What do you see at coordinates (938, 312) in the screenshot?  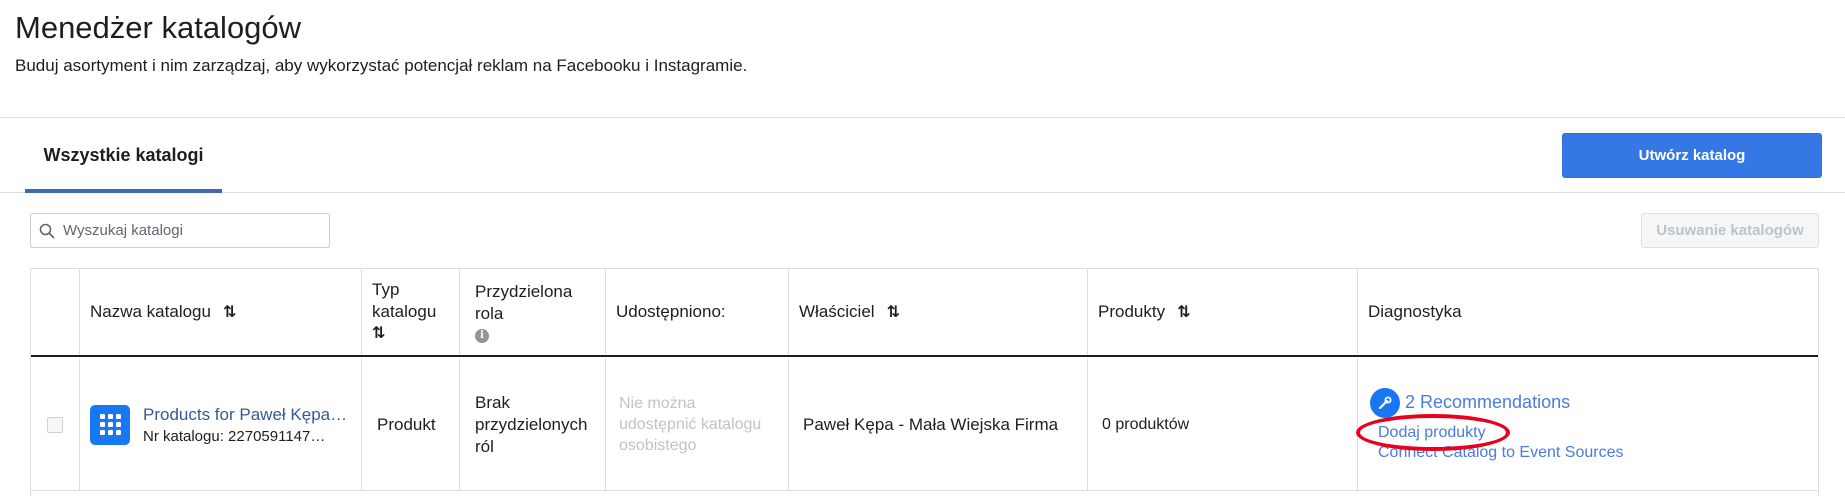 I see `header-owner: Właściciel ⇅` at bounding box center [938, 312].